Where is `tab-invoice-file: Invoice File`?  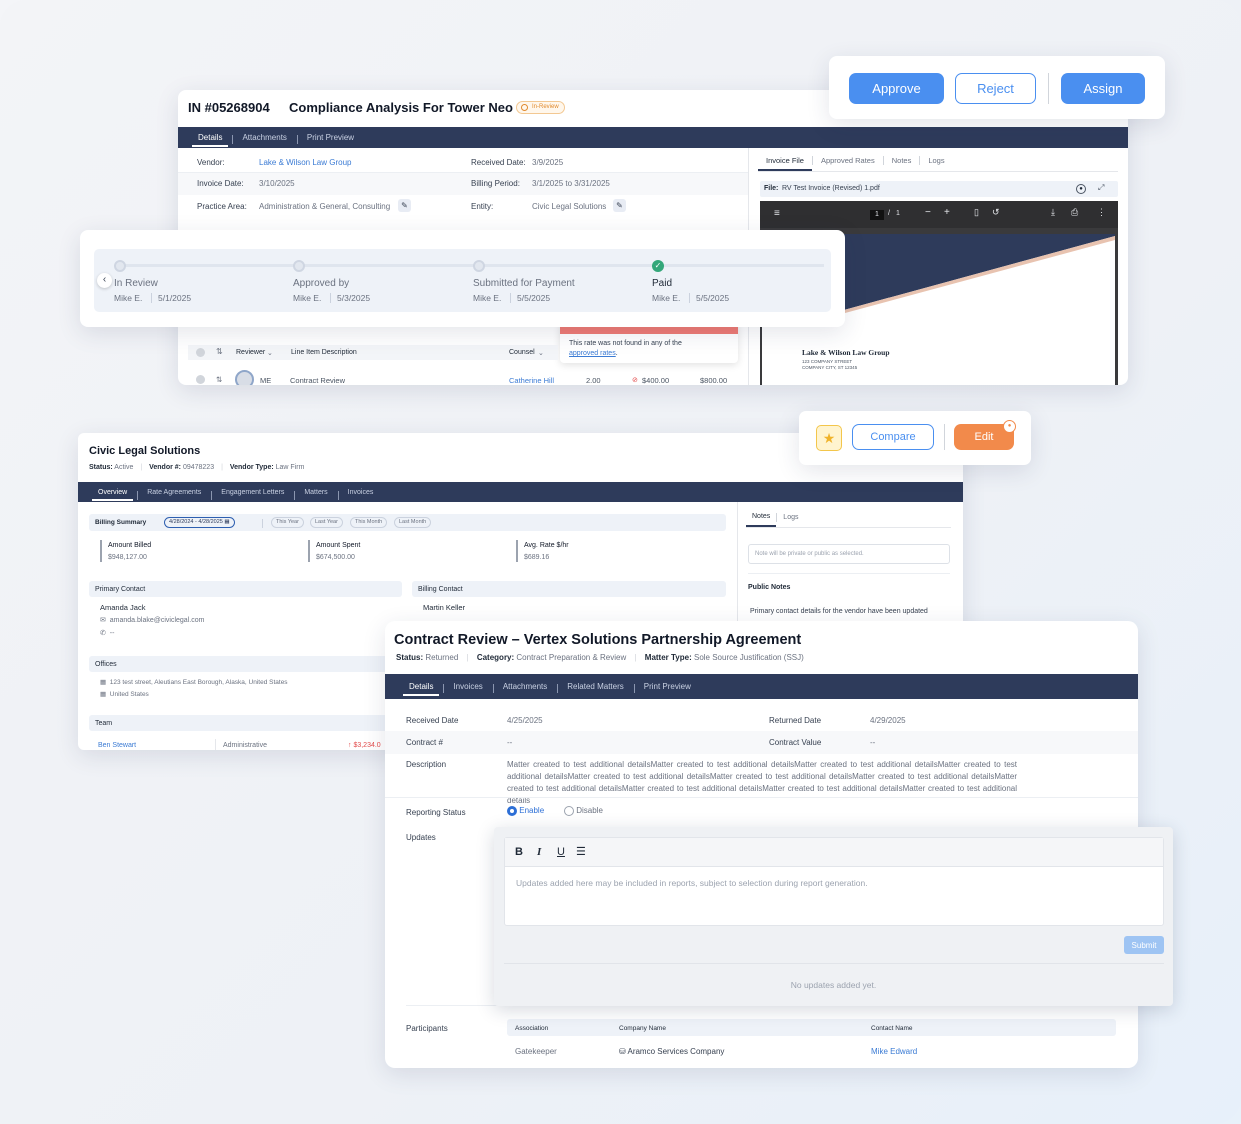 tab-invoice-file: Invoice File is located at coordinates (785, 163).